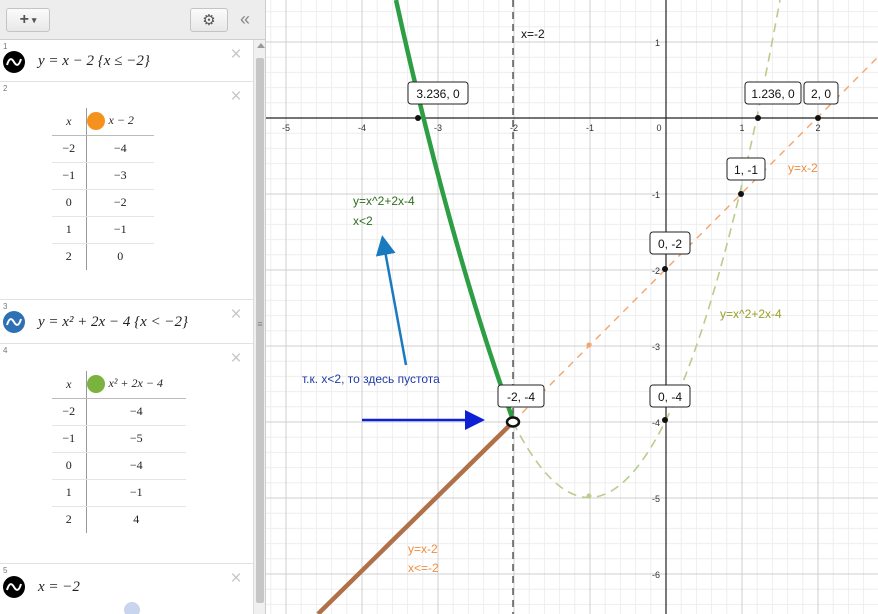 The width and height of the screenshot is (878, 614). I want to click on x-tick-label: 0, so click(658, 128).